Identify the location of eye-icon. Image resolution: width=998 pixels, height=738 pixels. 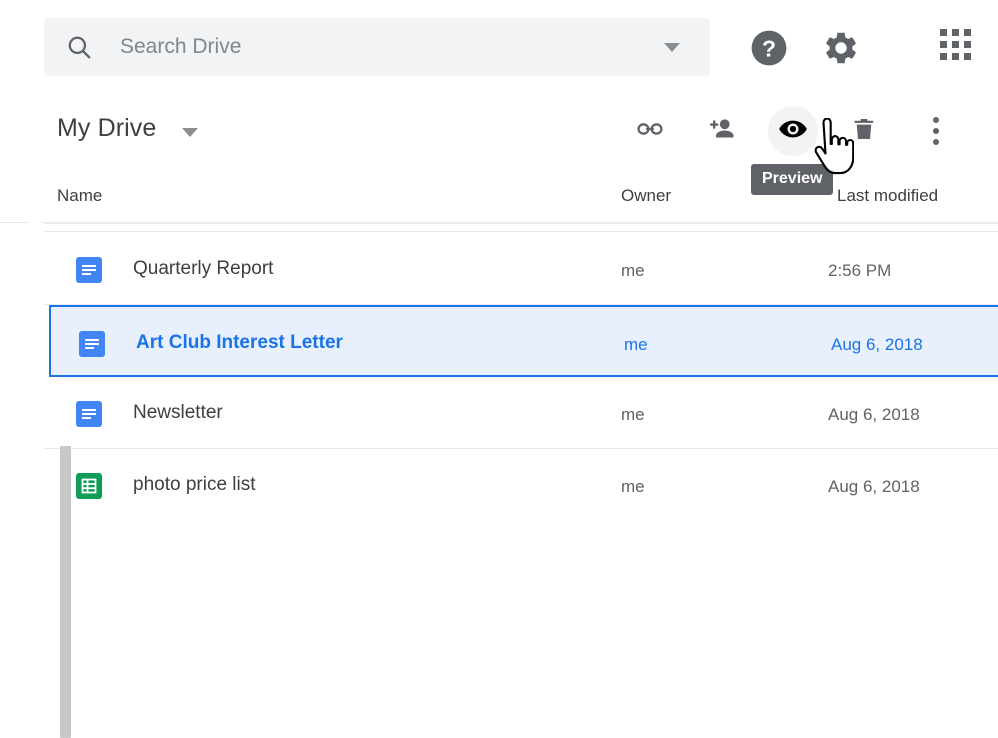
(793, 131).